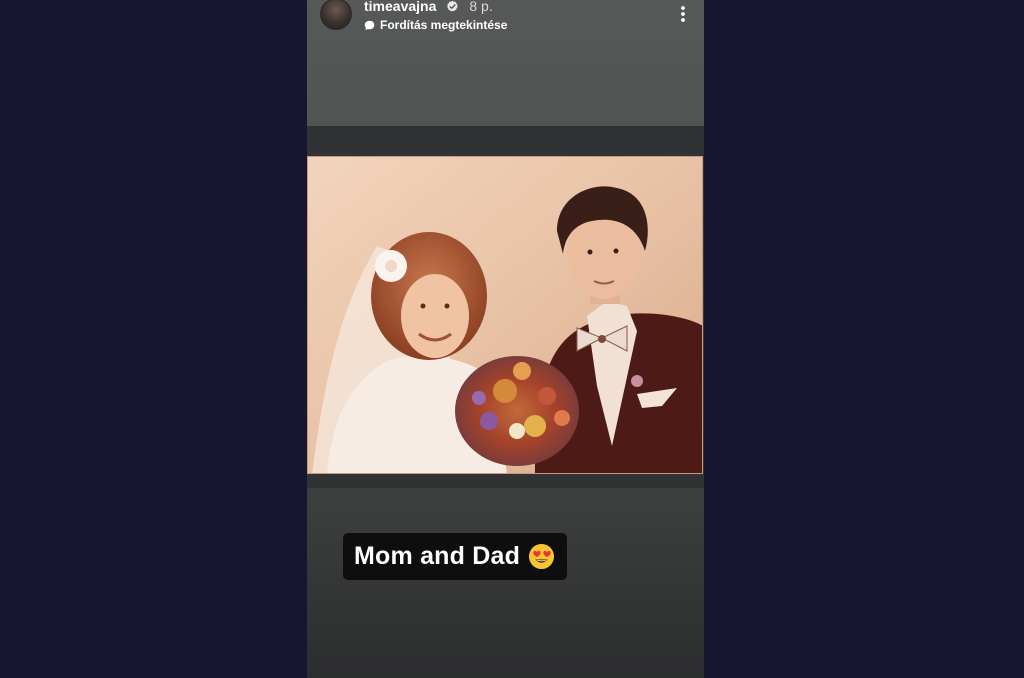  What do you see at coordinates (444, 25) in the screenshot?
I see `see-translation-label: Fordítás megtekintése` at bounding box center [444, 25].